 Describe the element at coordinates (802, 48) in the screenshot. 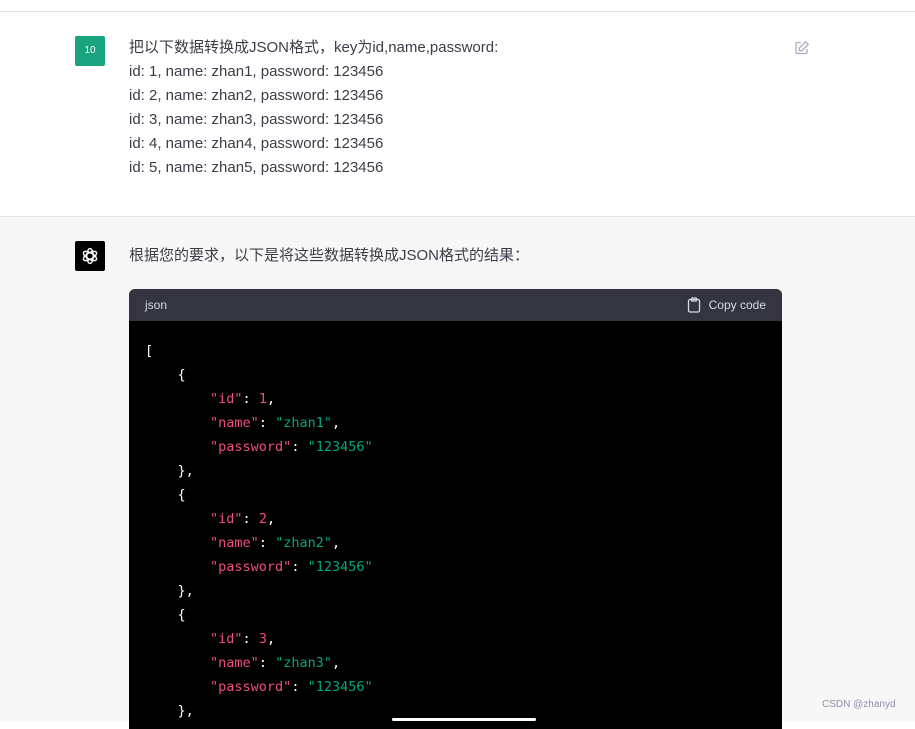

I see `pencil-edit-icon` at that location.